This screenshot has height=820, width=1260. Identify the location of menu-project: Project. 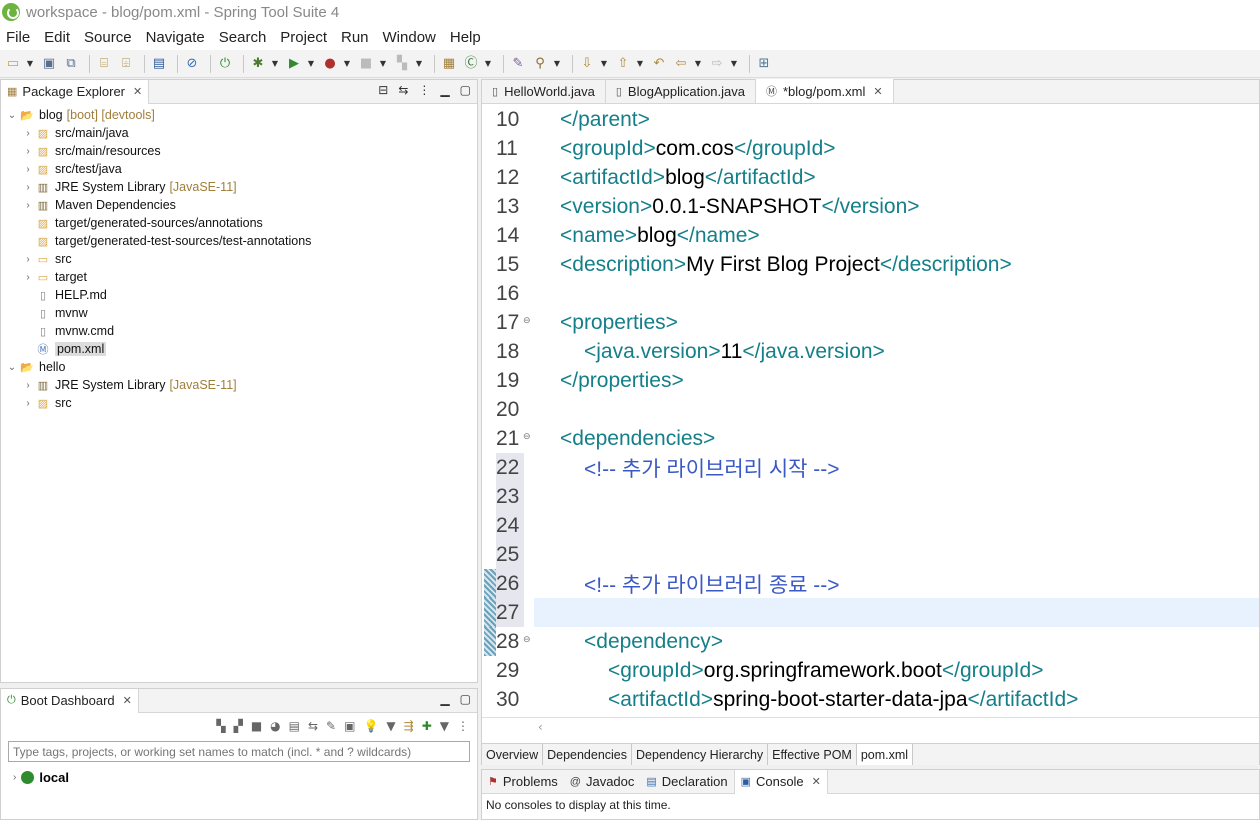
(303, 37).